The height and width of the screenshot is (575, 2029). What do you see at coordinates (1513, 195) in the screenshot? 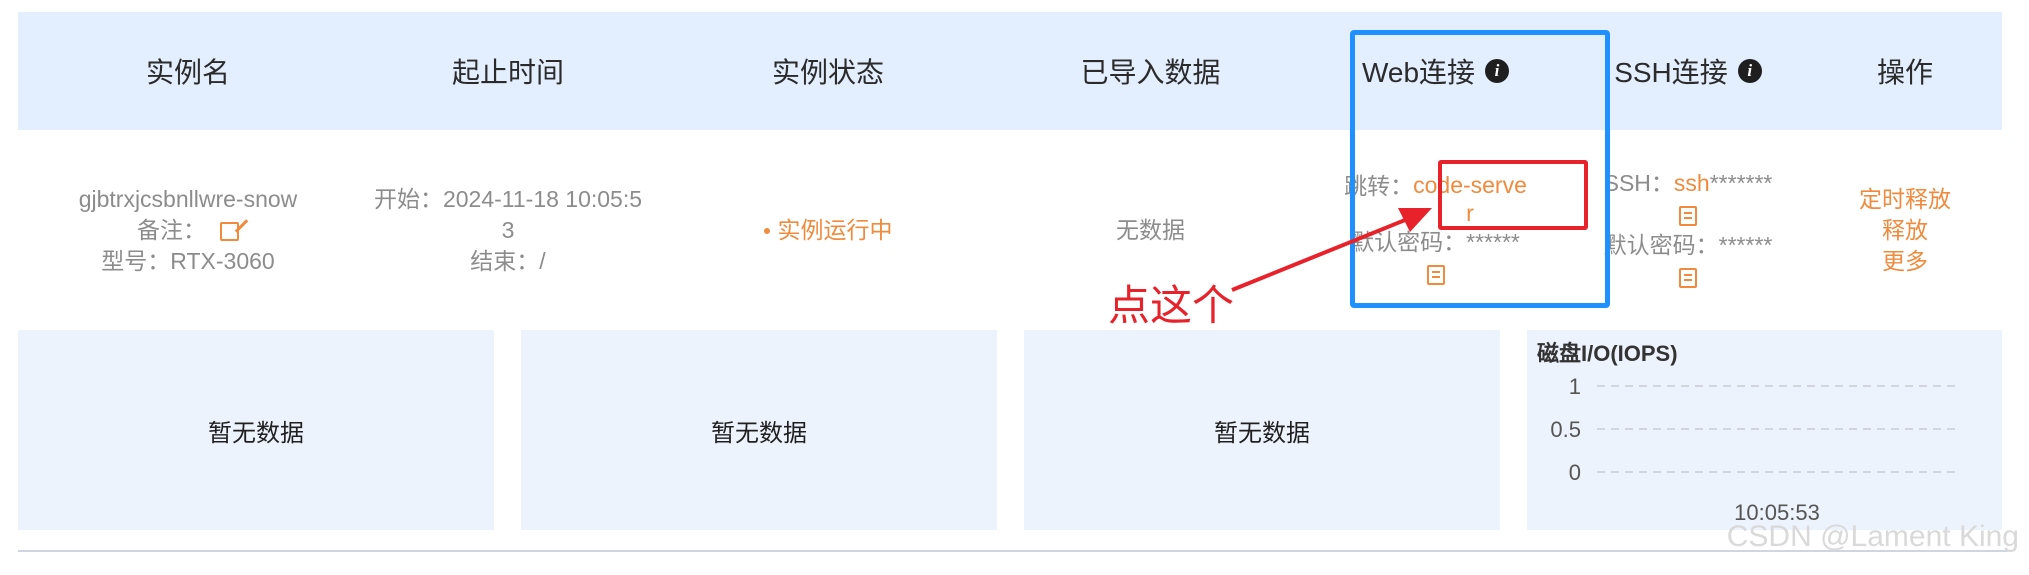
I see `code-server-highlight` at bounding box center [1513, 195].